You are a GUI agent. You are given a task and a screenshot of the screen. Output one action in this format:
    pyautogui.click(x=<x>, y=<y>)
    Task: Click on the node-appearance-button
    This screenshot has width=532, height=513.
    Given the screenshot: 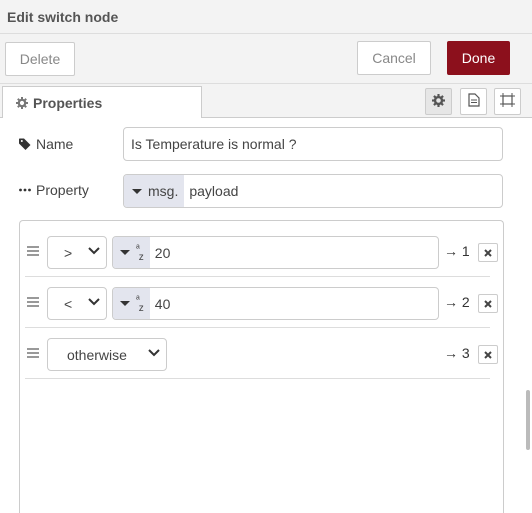 What is the action you would take?
    pyautogui.click(x=507, y=101)
    